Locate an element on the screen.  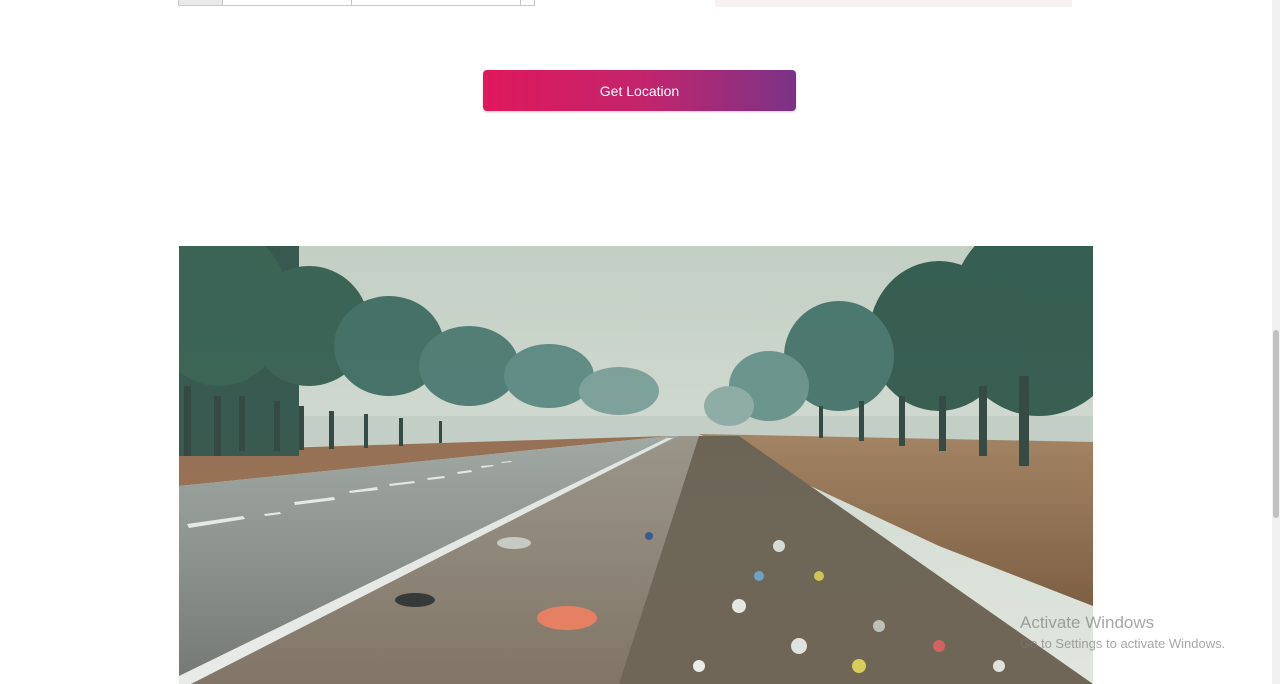
watermark-title: Activate Windows is located at coordinates (1087, 622).